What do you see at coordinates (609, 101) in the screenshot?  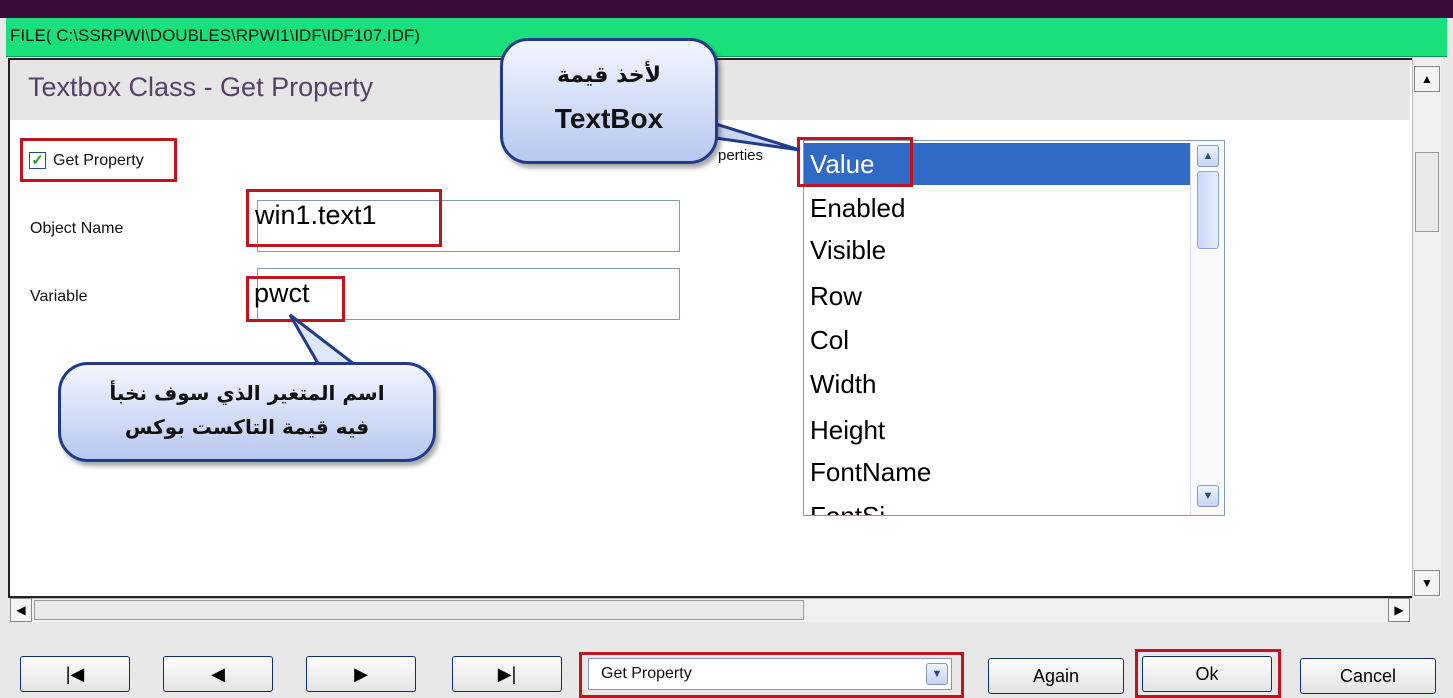 I see `textbox-value-callout: لأخذ قيمة TextBox` at bounding box center [609, 101].